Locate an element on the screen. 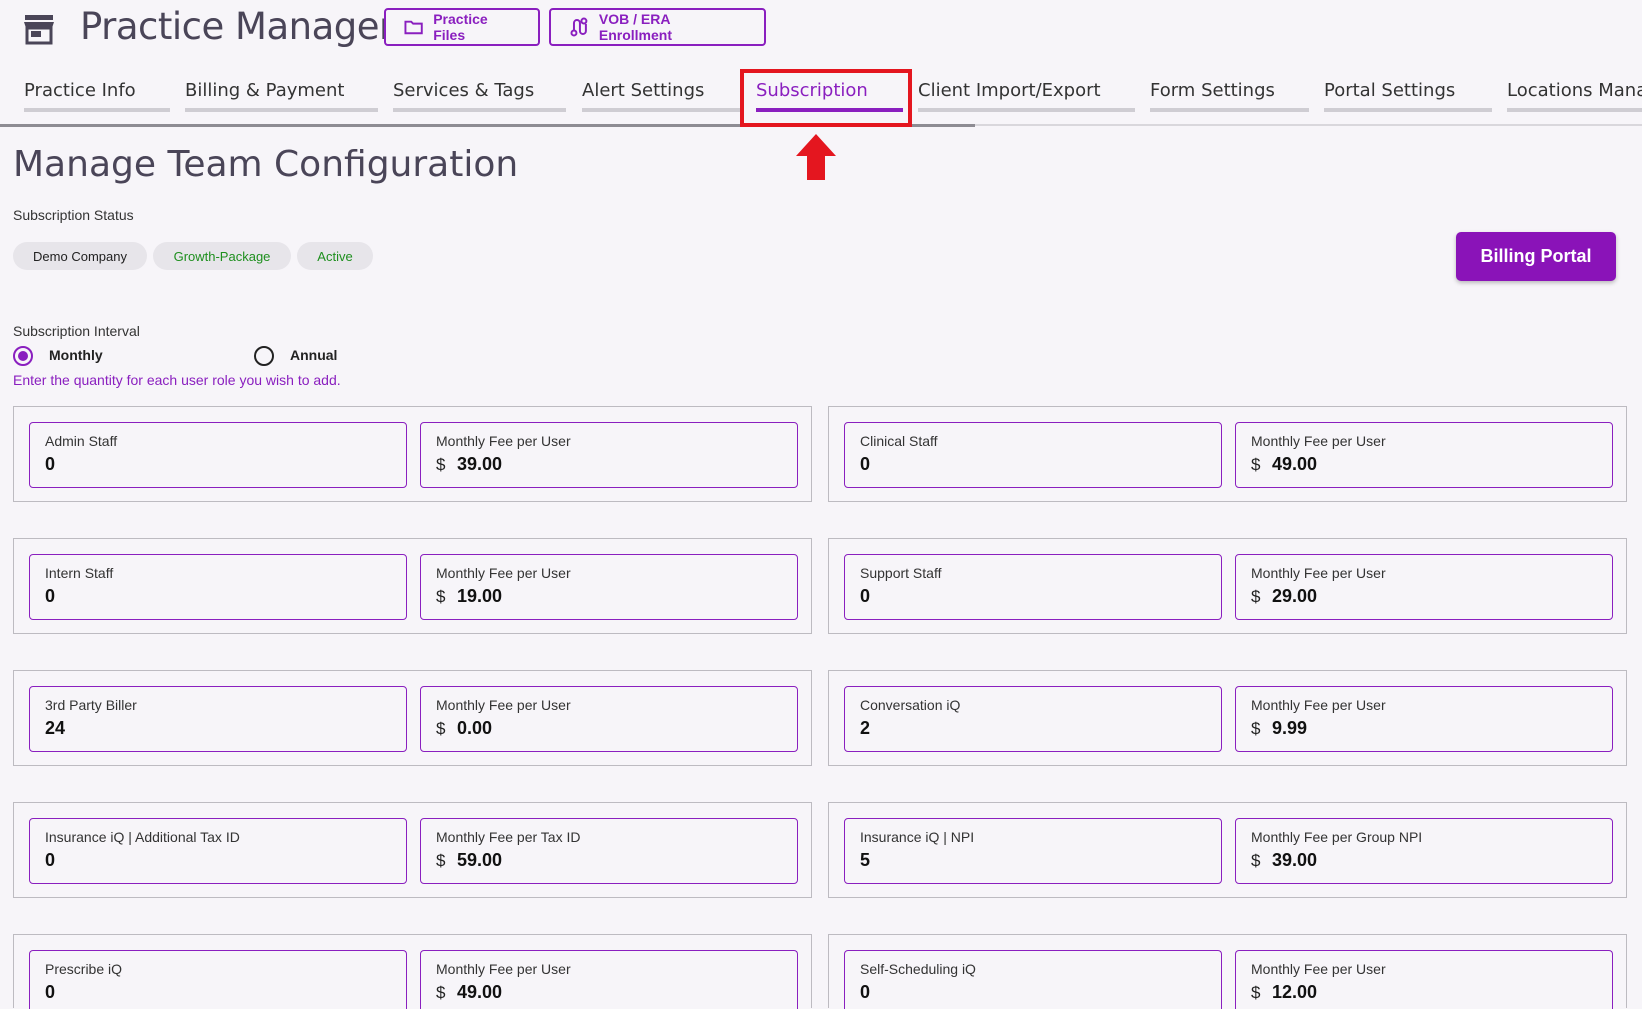 This screenshot has width=1642, height=1009. tab-client-import-export: Client Import/Export is located at coordinates (1026, 96).